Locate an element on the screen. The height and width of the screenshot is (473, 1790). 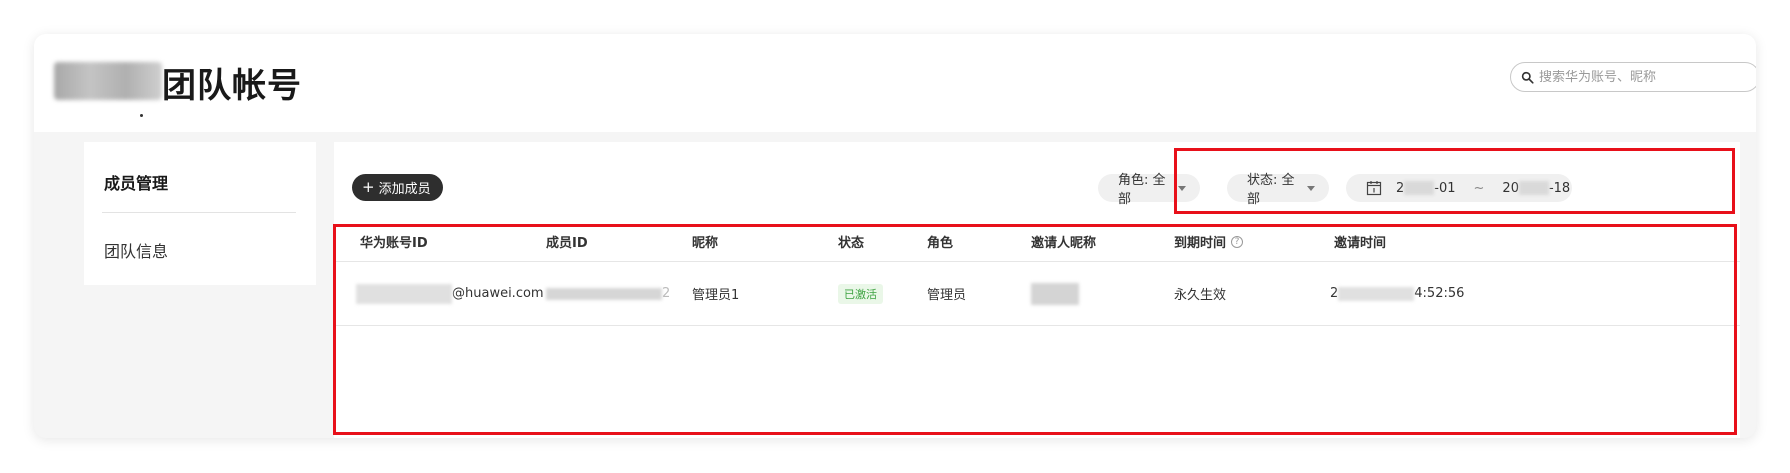
date-start: 2 -01 is located at coordinates (1426, 188).